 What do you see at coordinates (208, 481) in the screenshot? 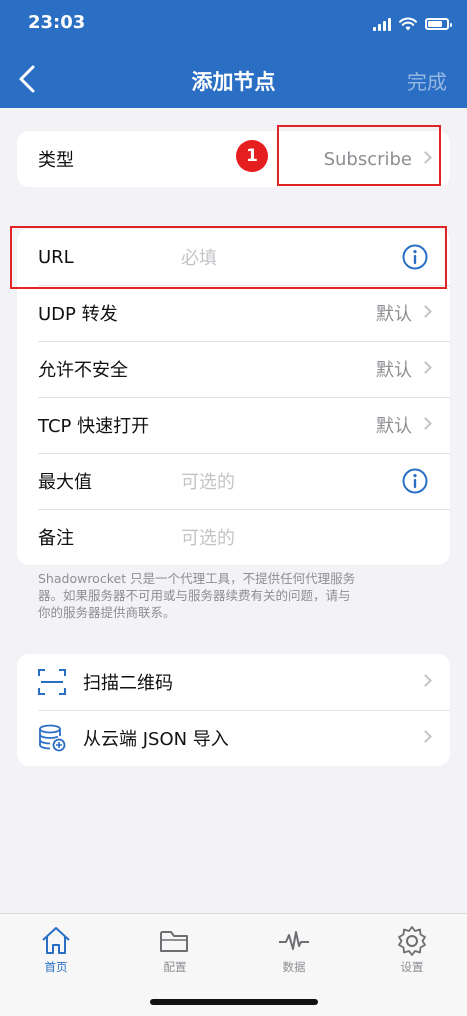
I see `max-value-input: 可选的` at bounding box center [208, 481].